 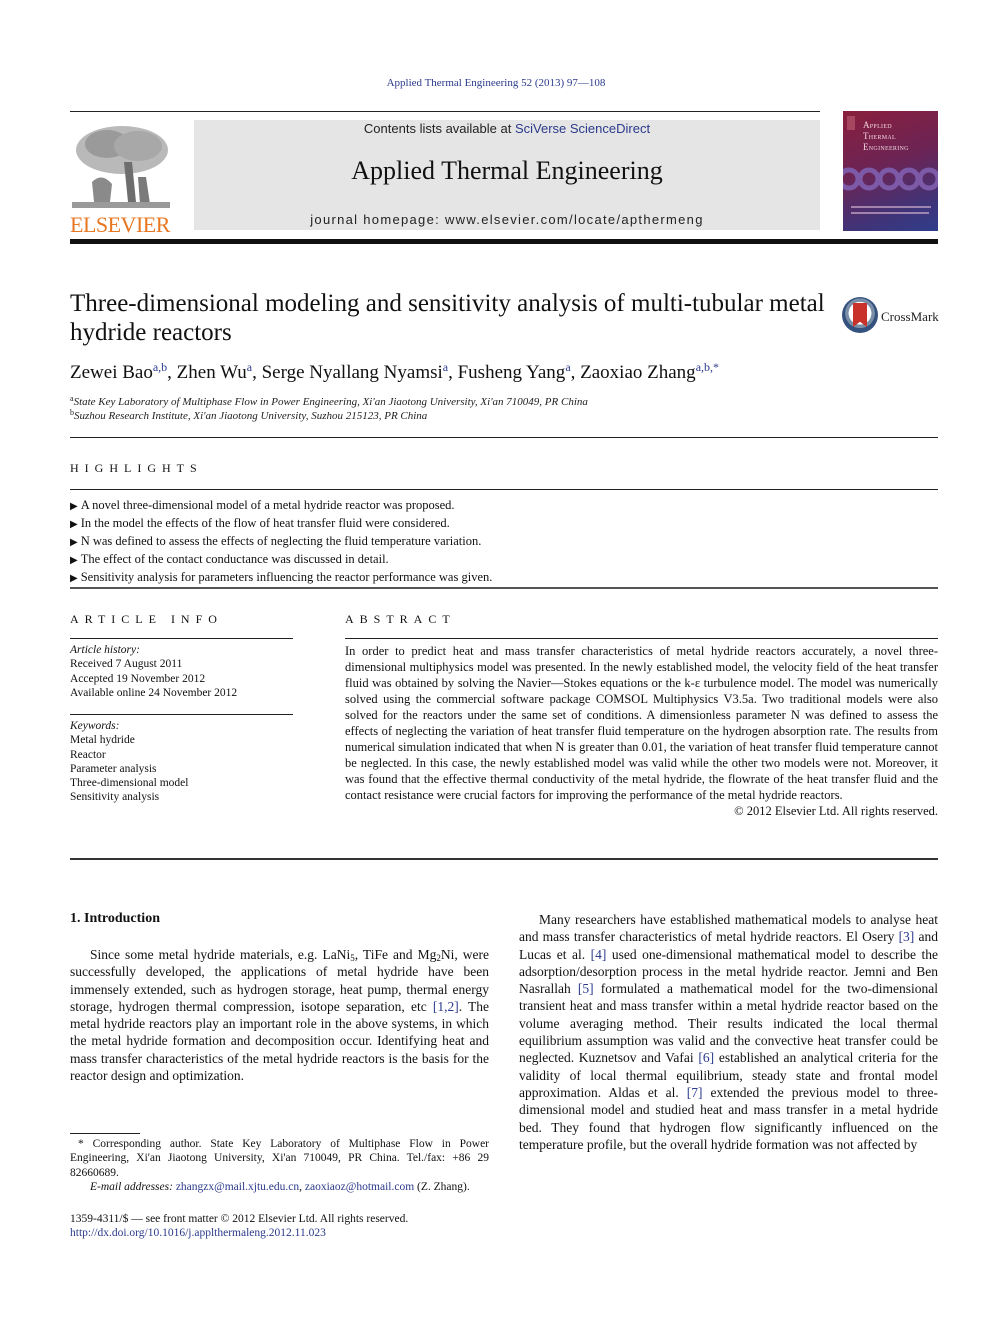 I want to click on elsevier-tree-icon, so click(x=121, y=167).